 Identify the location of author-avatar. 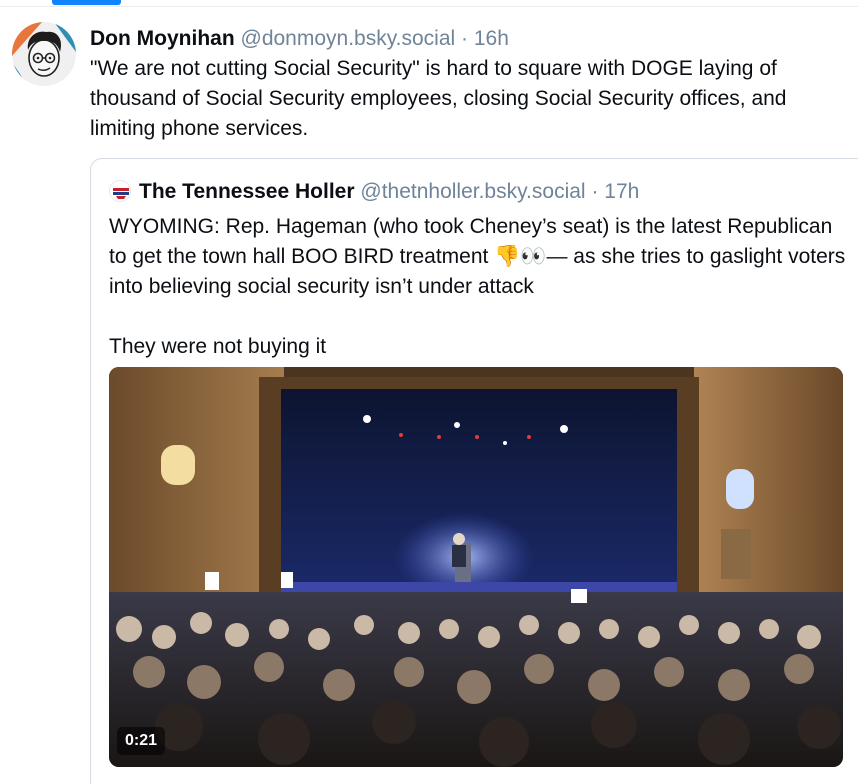
(44, 54).